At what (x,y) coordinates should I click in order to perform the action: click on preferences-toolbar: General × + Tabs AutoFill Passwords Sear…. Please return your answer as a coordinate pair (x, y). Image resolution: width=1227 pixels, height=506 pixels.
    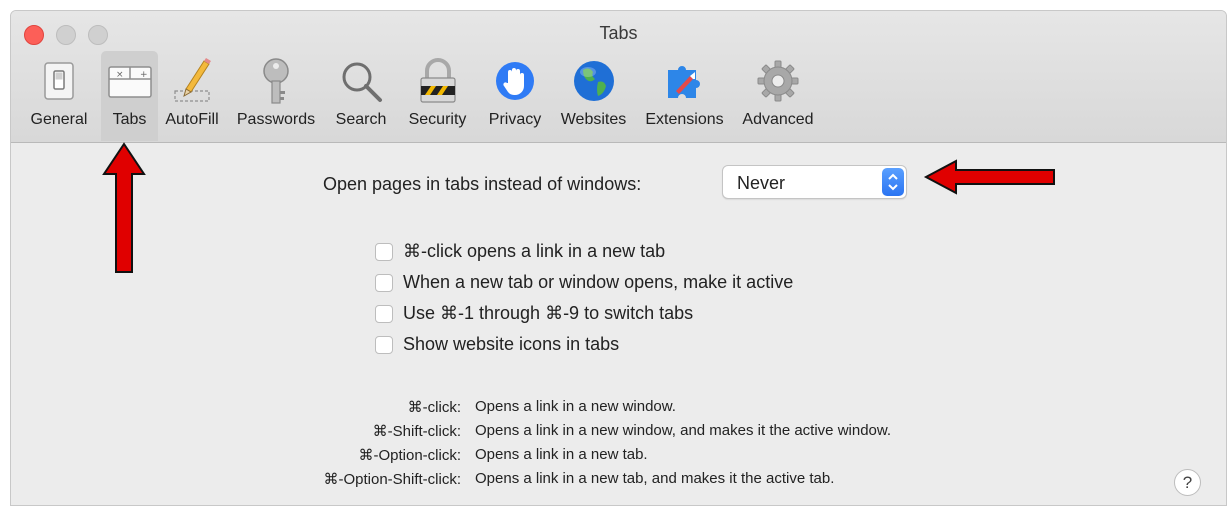
    Looking at the image, I should click on (420, 96).